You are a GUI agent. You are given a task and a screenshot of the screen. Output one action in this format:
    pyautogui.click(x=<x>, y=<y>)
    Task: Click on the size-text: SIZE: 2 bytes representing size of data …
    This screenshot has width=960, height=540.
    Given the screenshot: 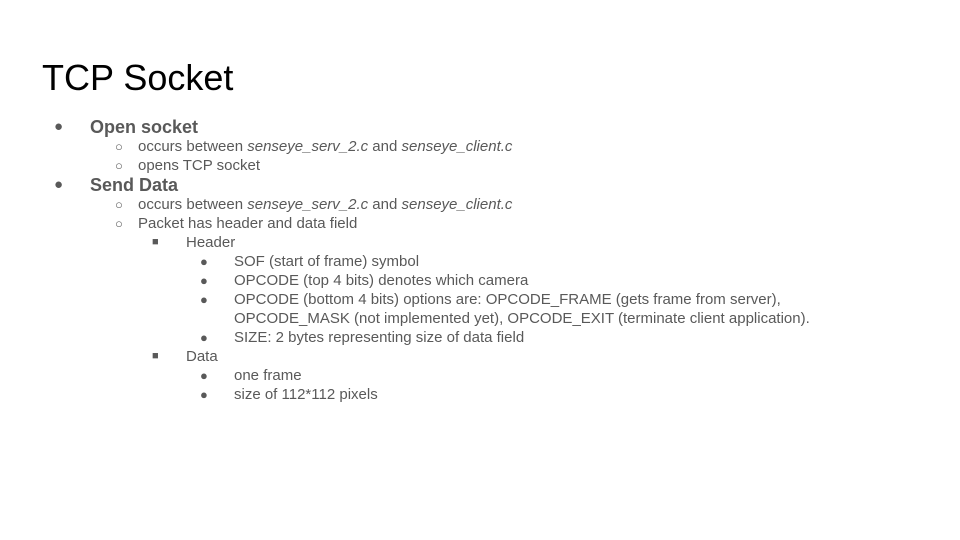 What is the action you would take?
    pyautogui.click(x=379, y=337)
    